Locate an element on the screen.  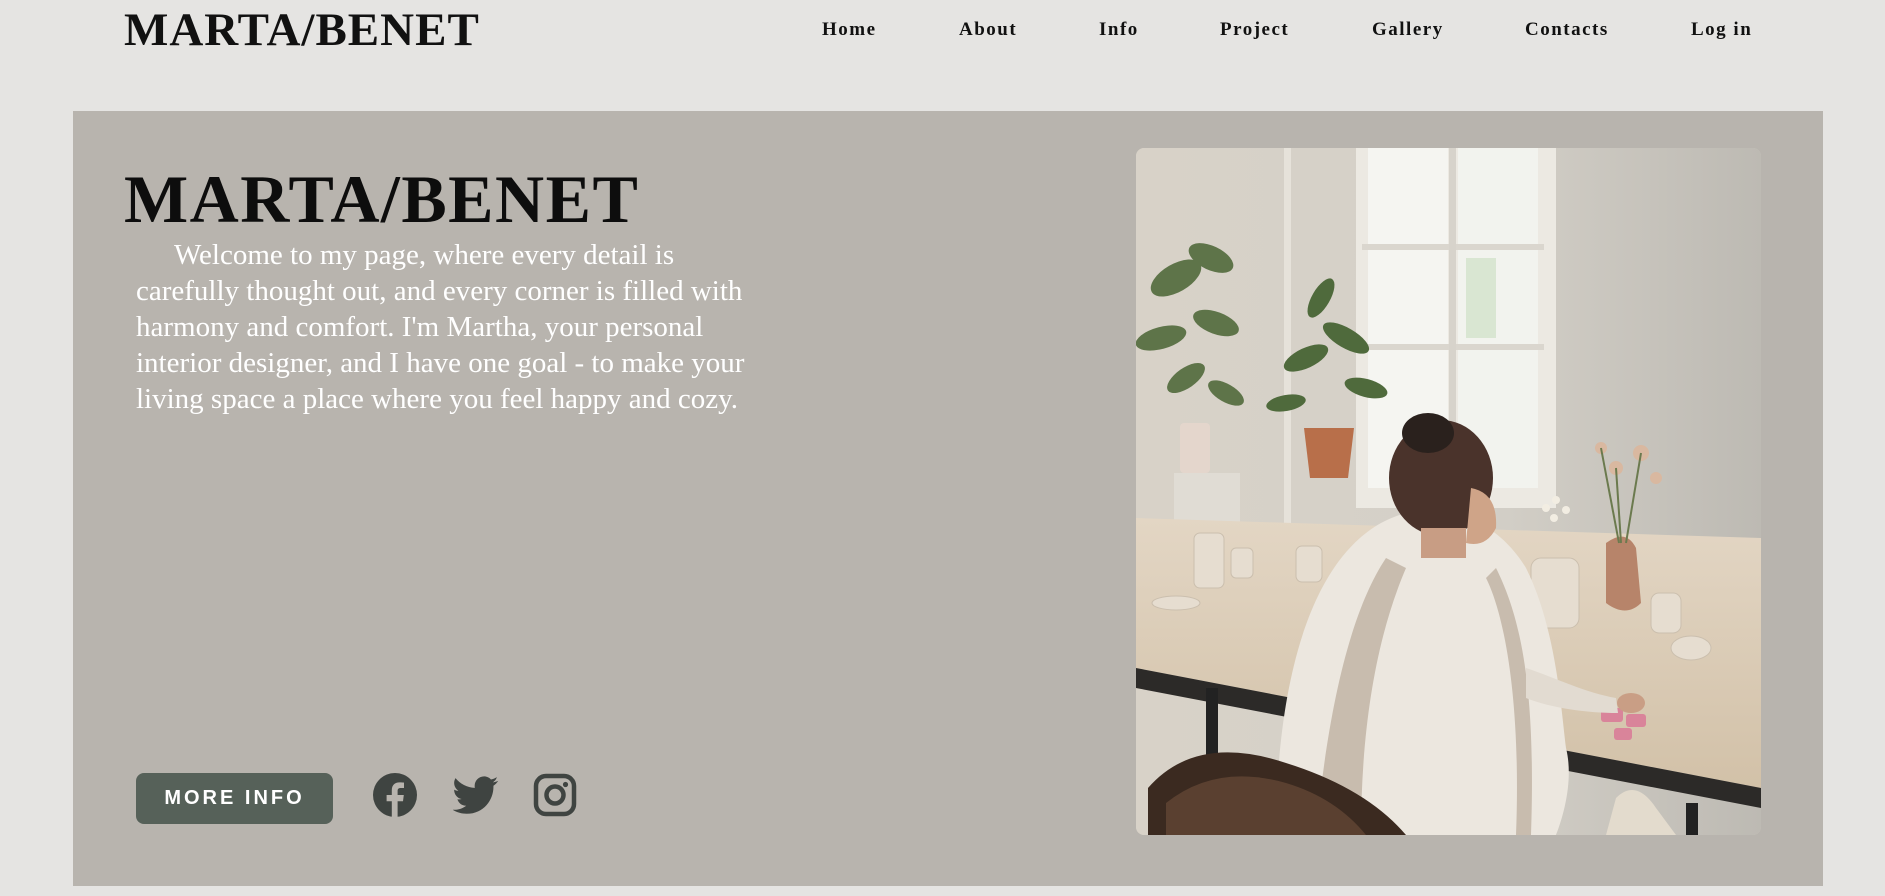
facebook-icon is located at coordinates (395, 795).